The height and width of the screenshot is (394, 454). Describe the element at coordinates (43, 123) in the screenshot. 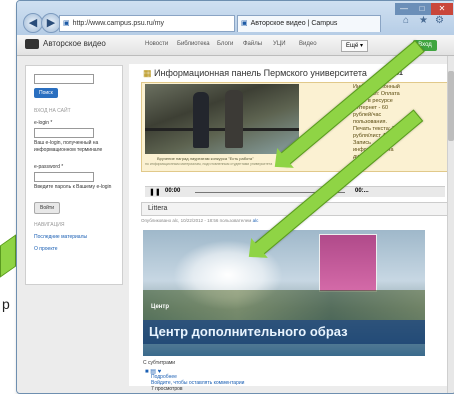

I see `elogin-label: e-login *` at that location.